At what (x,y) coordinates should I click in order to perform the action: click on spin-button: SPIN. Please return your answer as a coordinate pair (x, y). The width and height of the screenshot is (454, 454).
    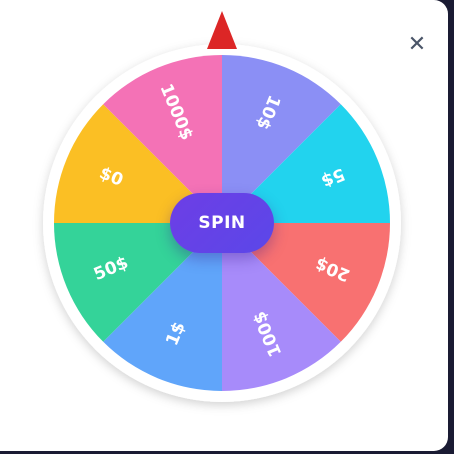
    Looking at the image, I should click on (222, 223).